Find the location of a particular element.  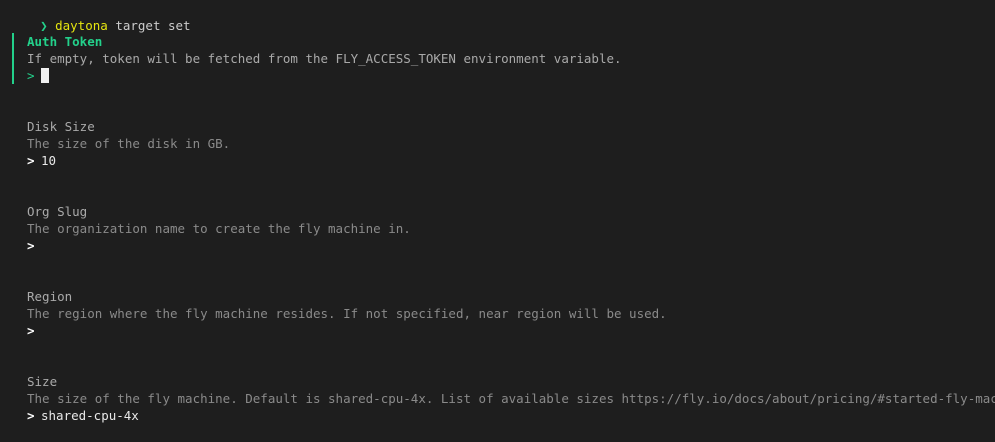

text-cursor is located at coordinates (45, 75).